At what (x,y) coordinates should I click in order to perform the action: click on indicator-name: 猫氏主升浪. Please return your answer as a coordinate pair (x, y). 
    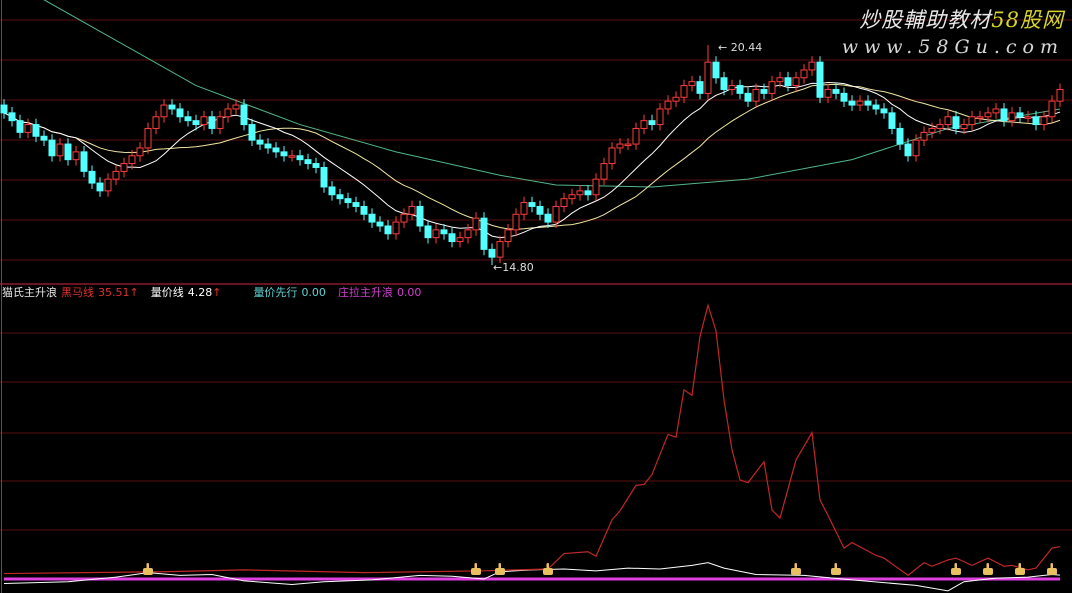
    Looking at the image, I should click on (29, 292).